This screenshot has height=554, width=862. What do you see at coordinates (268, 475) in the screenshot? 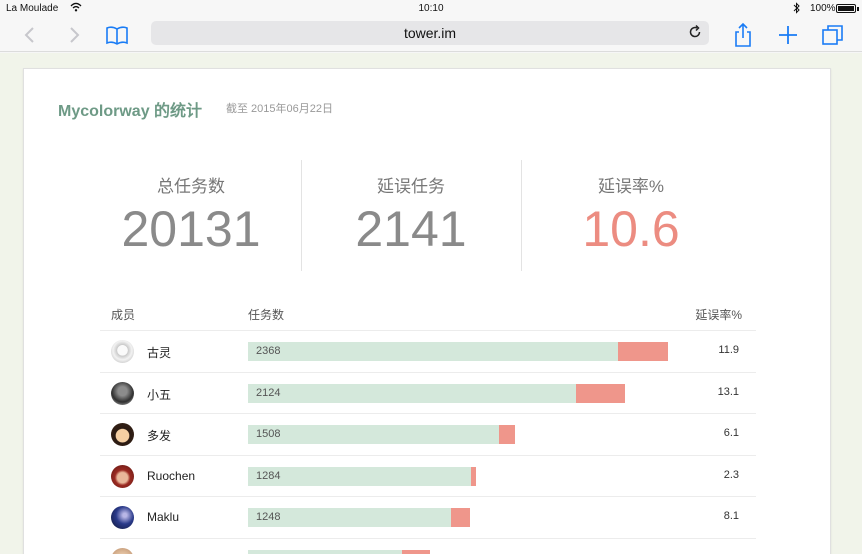
I see `task-count: 1284` at bounding box center [268, 475].